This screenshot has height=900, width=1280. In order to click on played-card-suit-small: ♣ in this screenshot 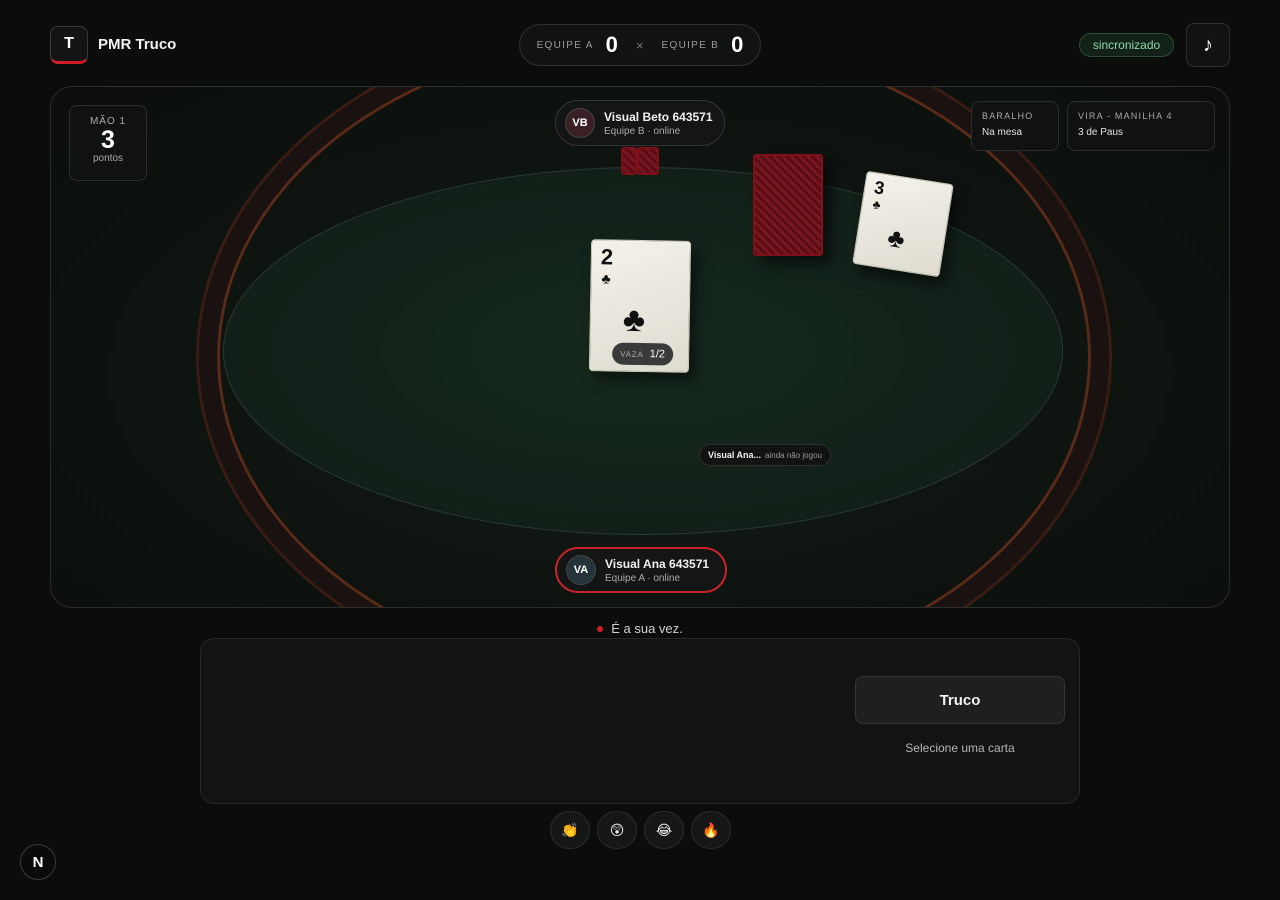, I will do `click(606, 278)`.